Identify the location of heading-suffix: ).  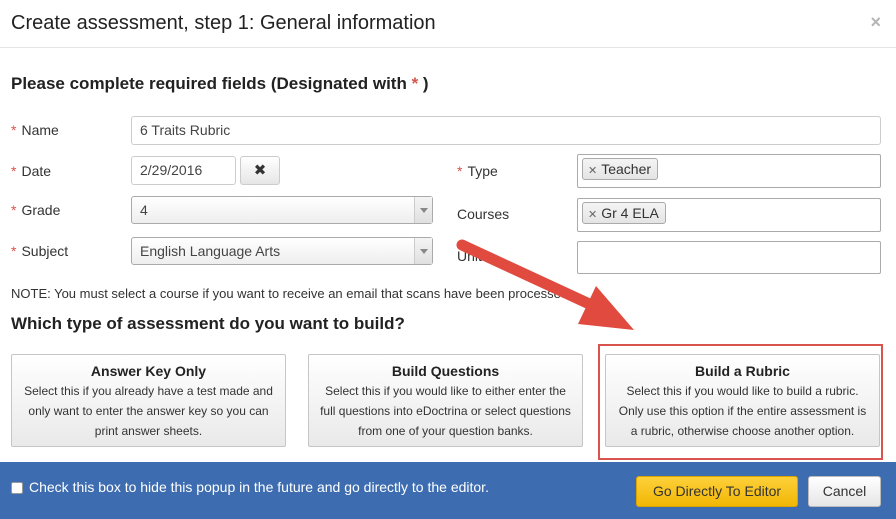
(423, 83).